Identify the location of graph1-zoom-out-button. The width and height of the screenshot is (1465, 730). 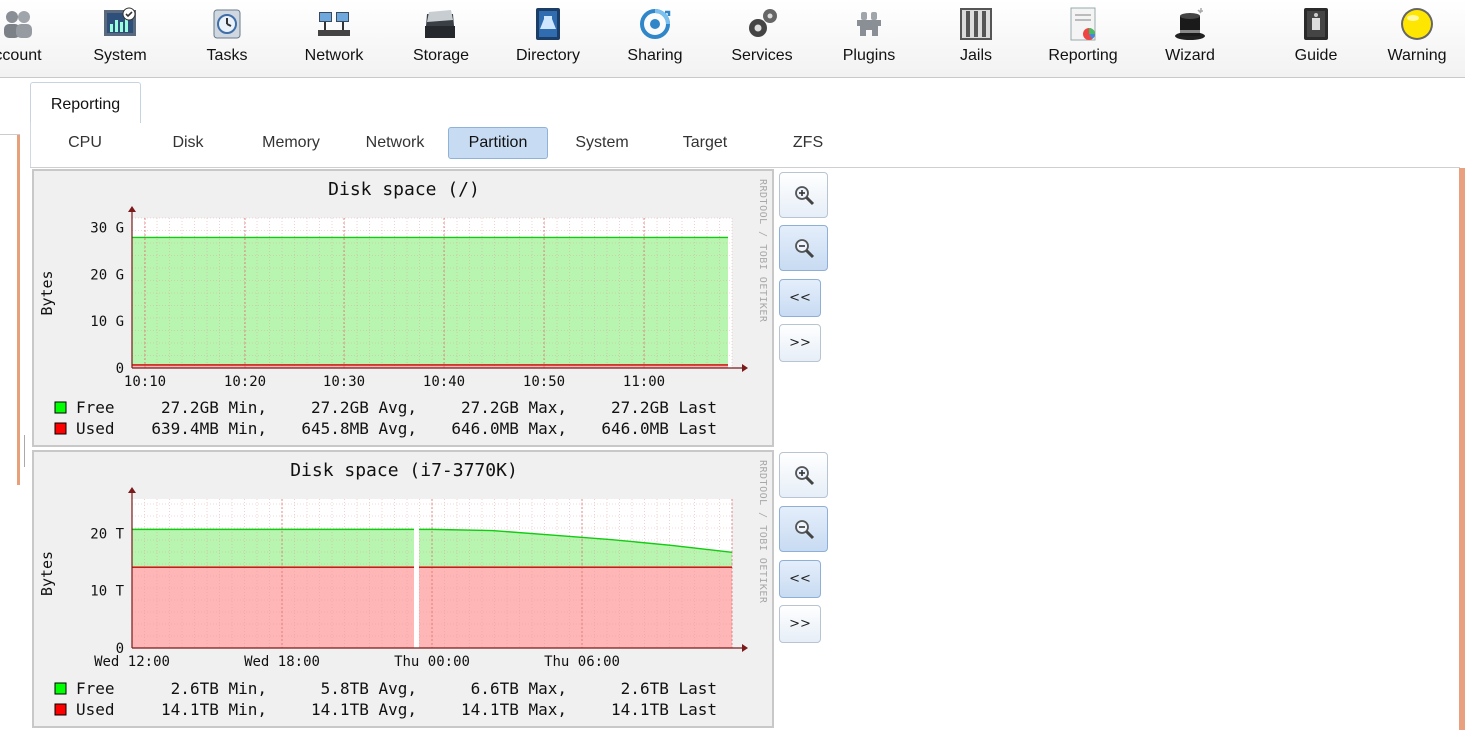
(803, 248).